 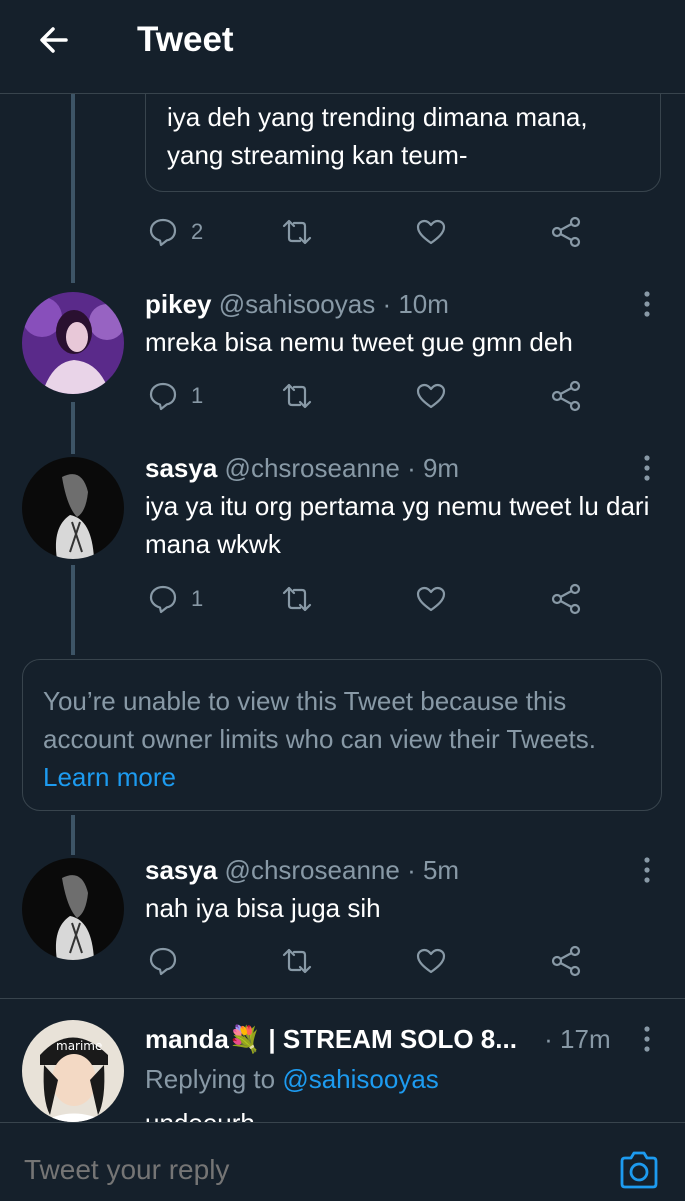 I want to click on tweet-header: manda💐 | STREAM SOLO 8... · 17m, so click(x=378, y=1039).